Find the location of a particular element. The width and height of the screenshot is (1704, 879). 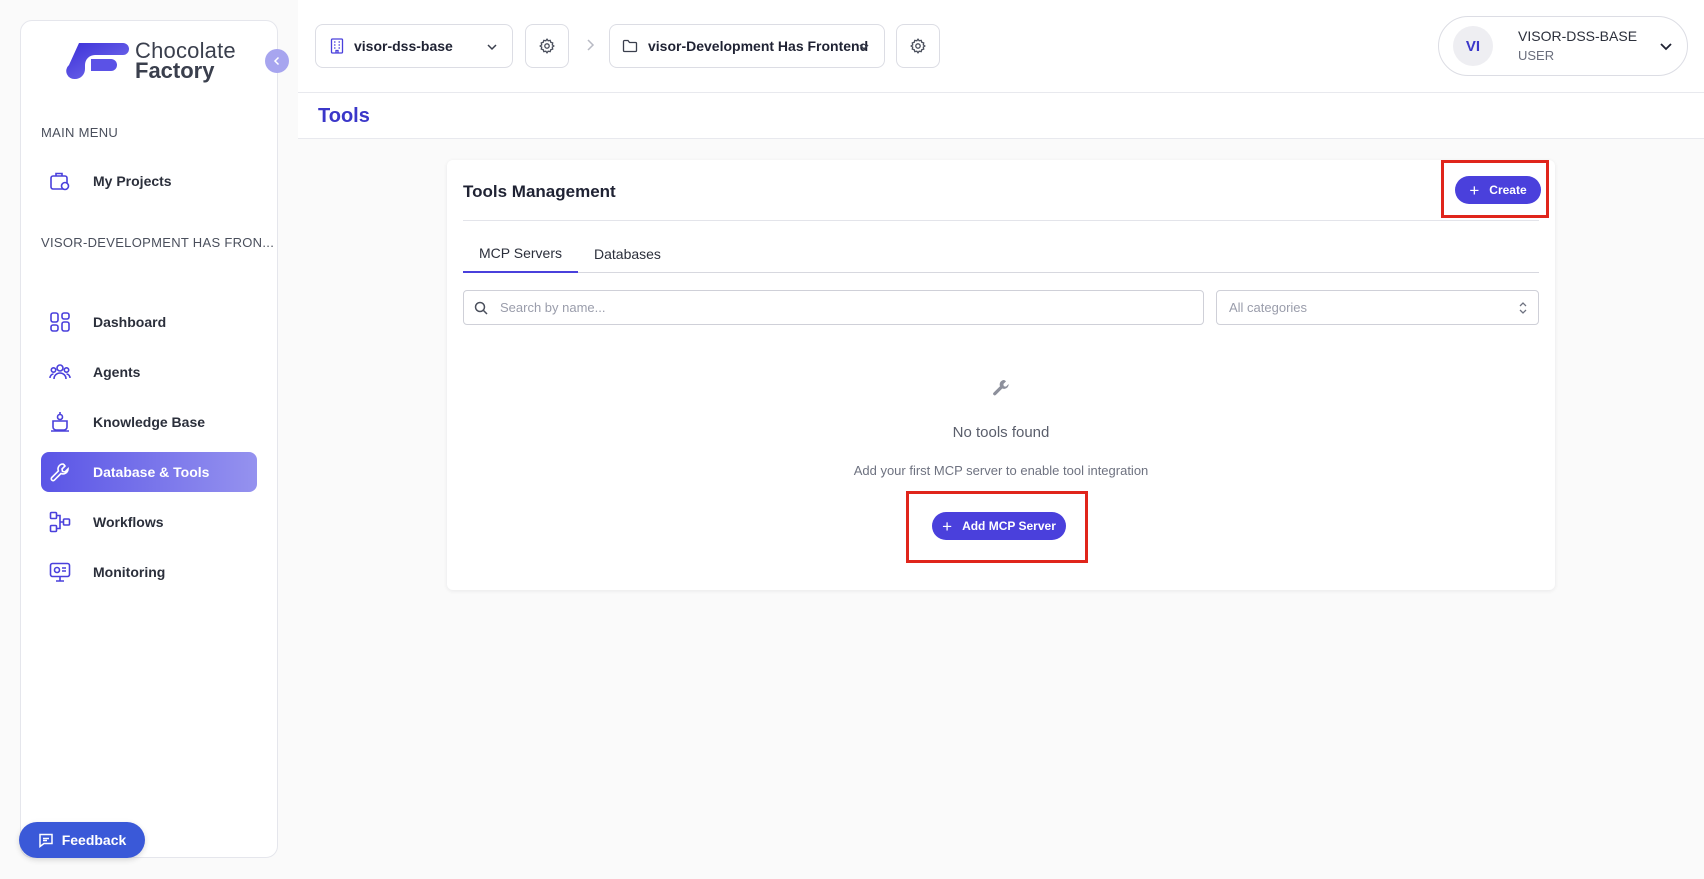

search-box is located at coordinates (833, 307).